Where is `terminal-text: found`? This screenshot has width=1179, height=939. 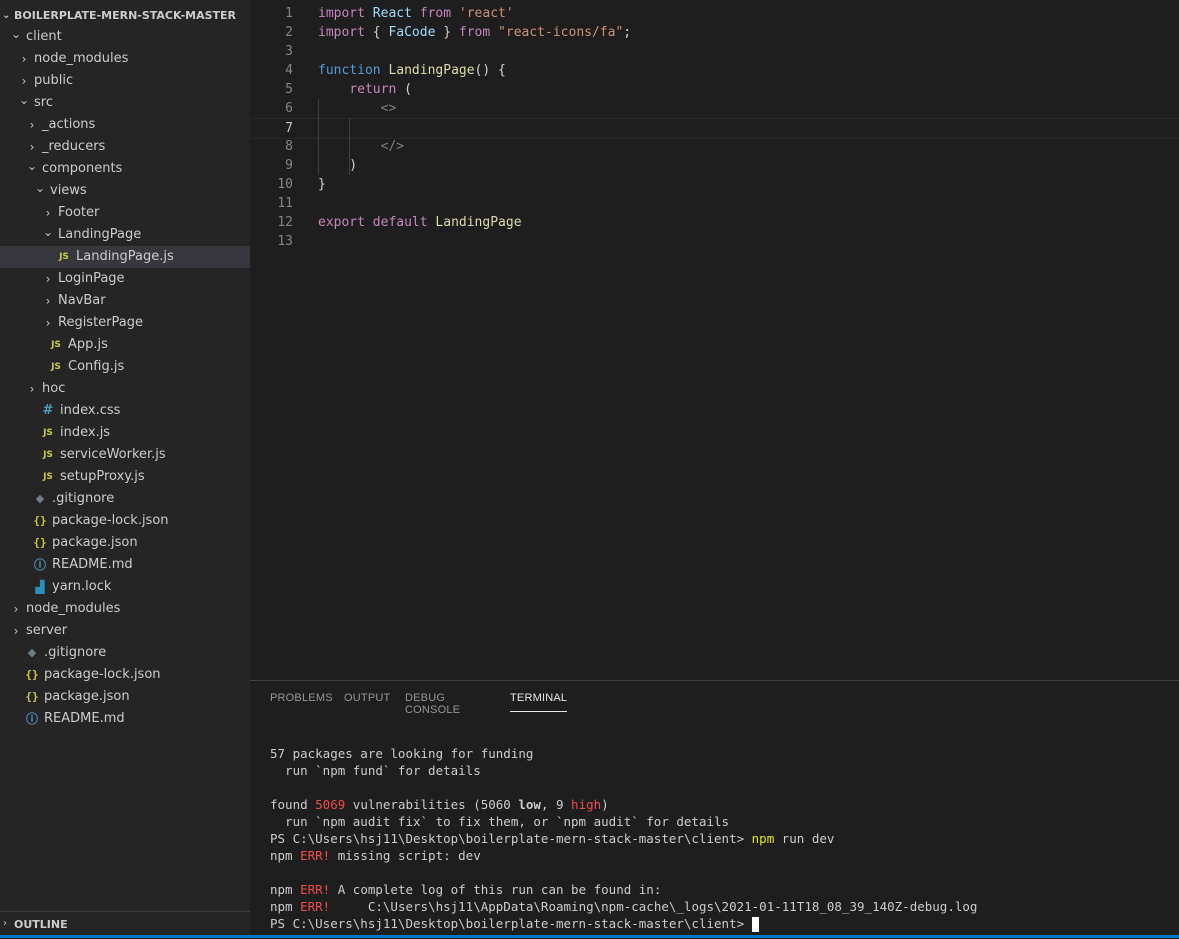 terminal-text: found is located at coordinates (293, 804).